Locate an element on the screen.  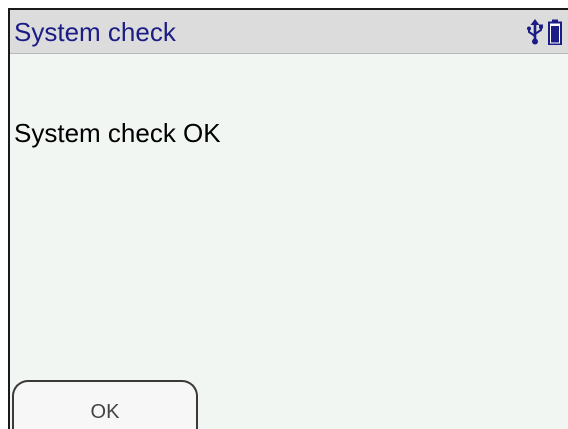
status-icons is located at coordinates (544, 34).